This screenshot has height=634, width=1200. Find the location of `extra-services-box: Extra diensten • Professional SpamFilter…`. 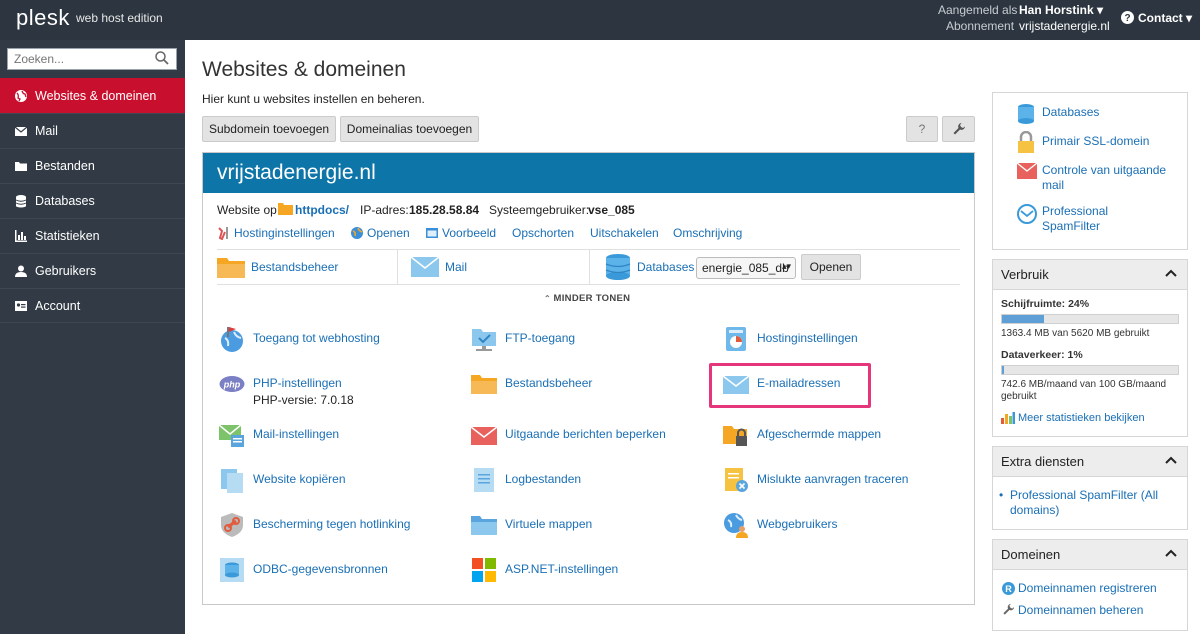

extra-services-box: Extra diensten • Professional SpamFilter… is located at coordinates (1090, 488).